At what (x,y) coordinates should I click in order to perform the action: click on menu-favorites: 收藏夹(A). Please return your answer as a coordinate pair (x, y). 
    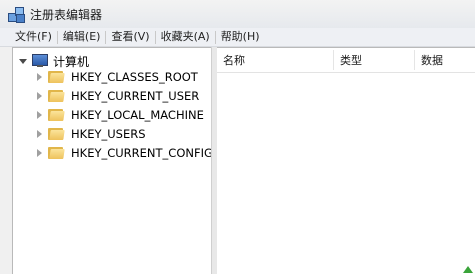
    Looking at the image, I should click on (185, 37).